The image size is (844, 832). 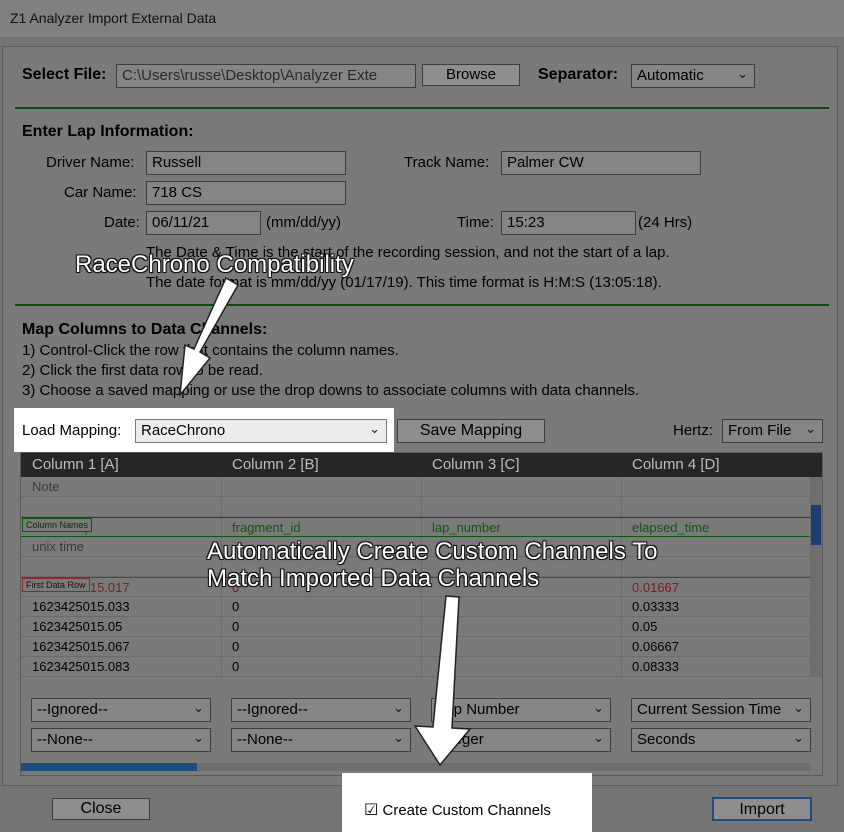 What do you see at coordinates (432, 551) in the screenshot?
I see `auto-channels-annotation-line1: Automatically Create Custom Channels To` at bounding box center [432, 551].